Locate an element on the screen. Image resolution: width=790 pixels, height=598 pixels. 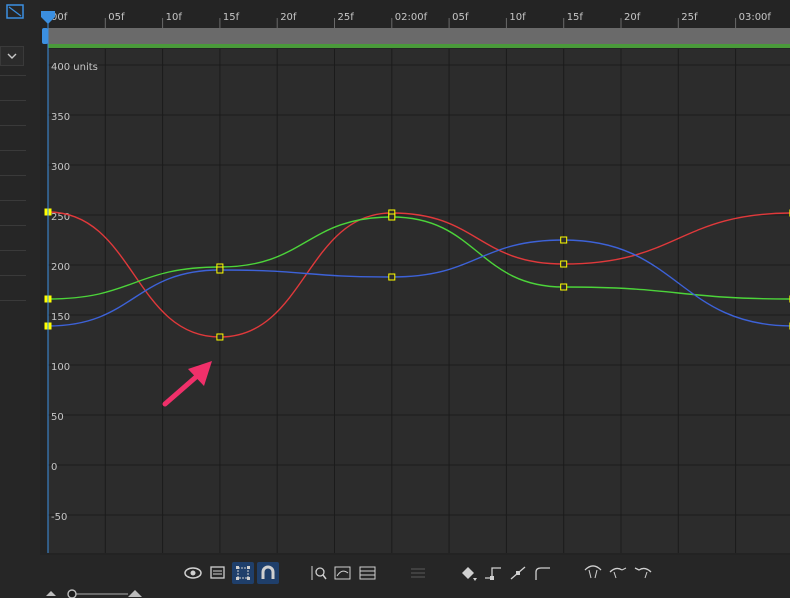
y-axis-label: 300 is located at coordinates (60, 167).